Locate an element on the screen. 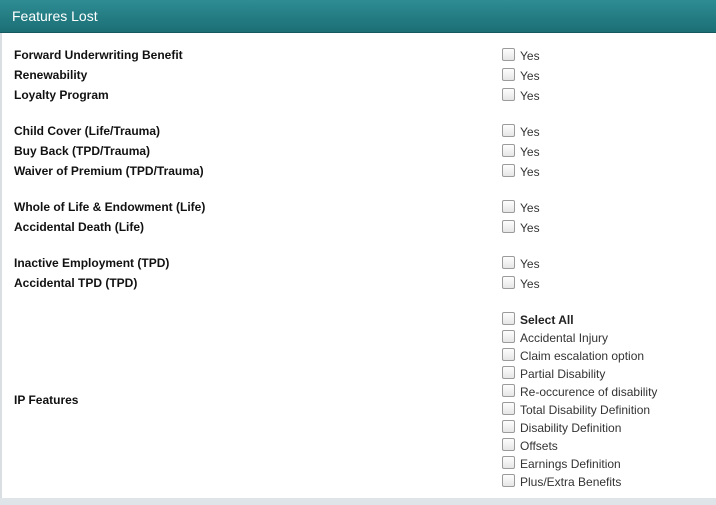 Image resolution: width=716 pixels, height=505 pixels. feature-label-whole-of-life: Whole of Life & Endowment (Life) is located at coordinates (110, 207).